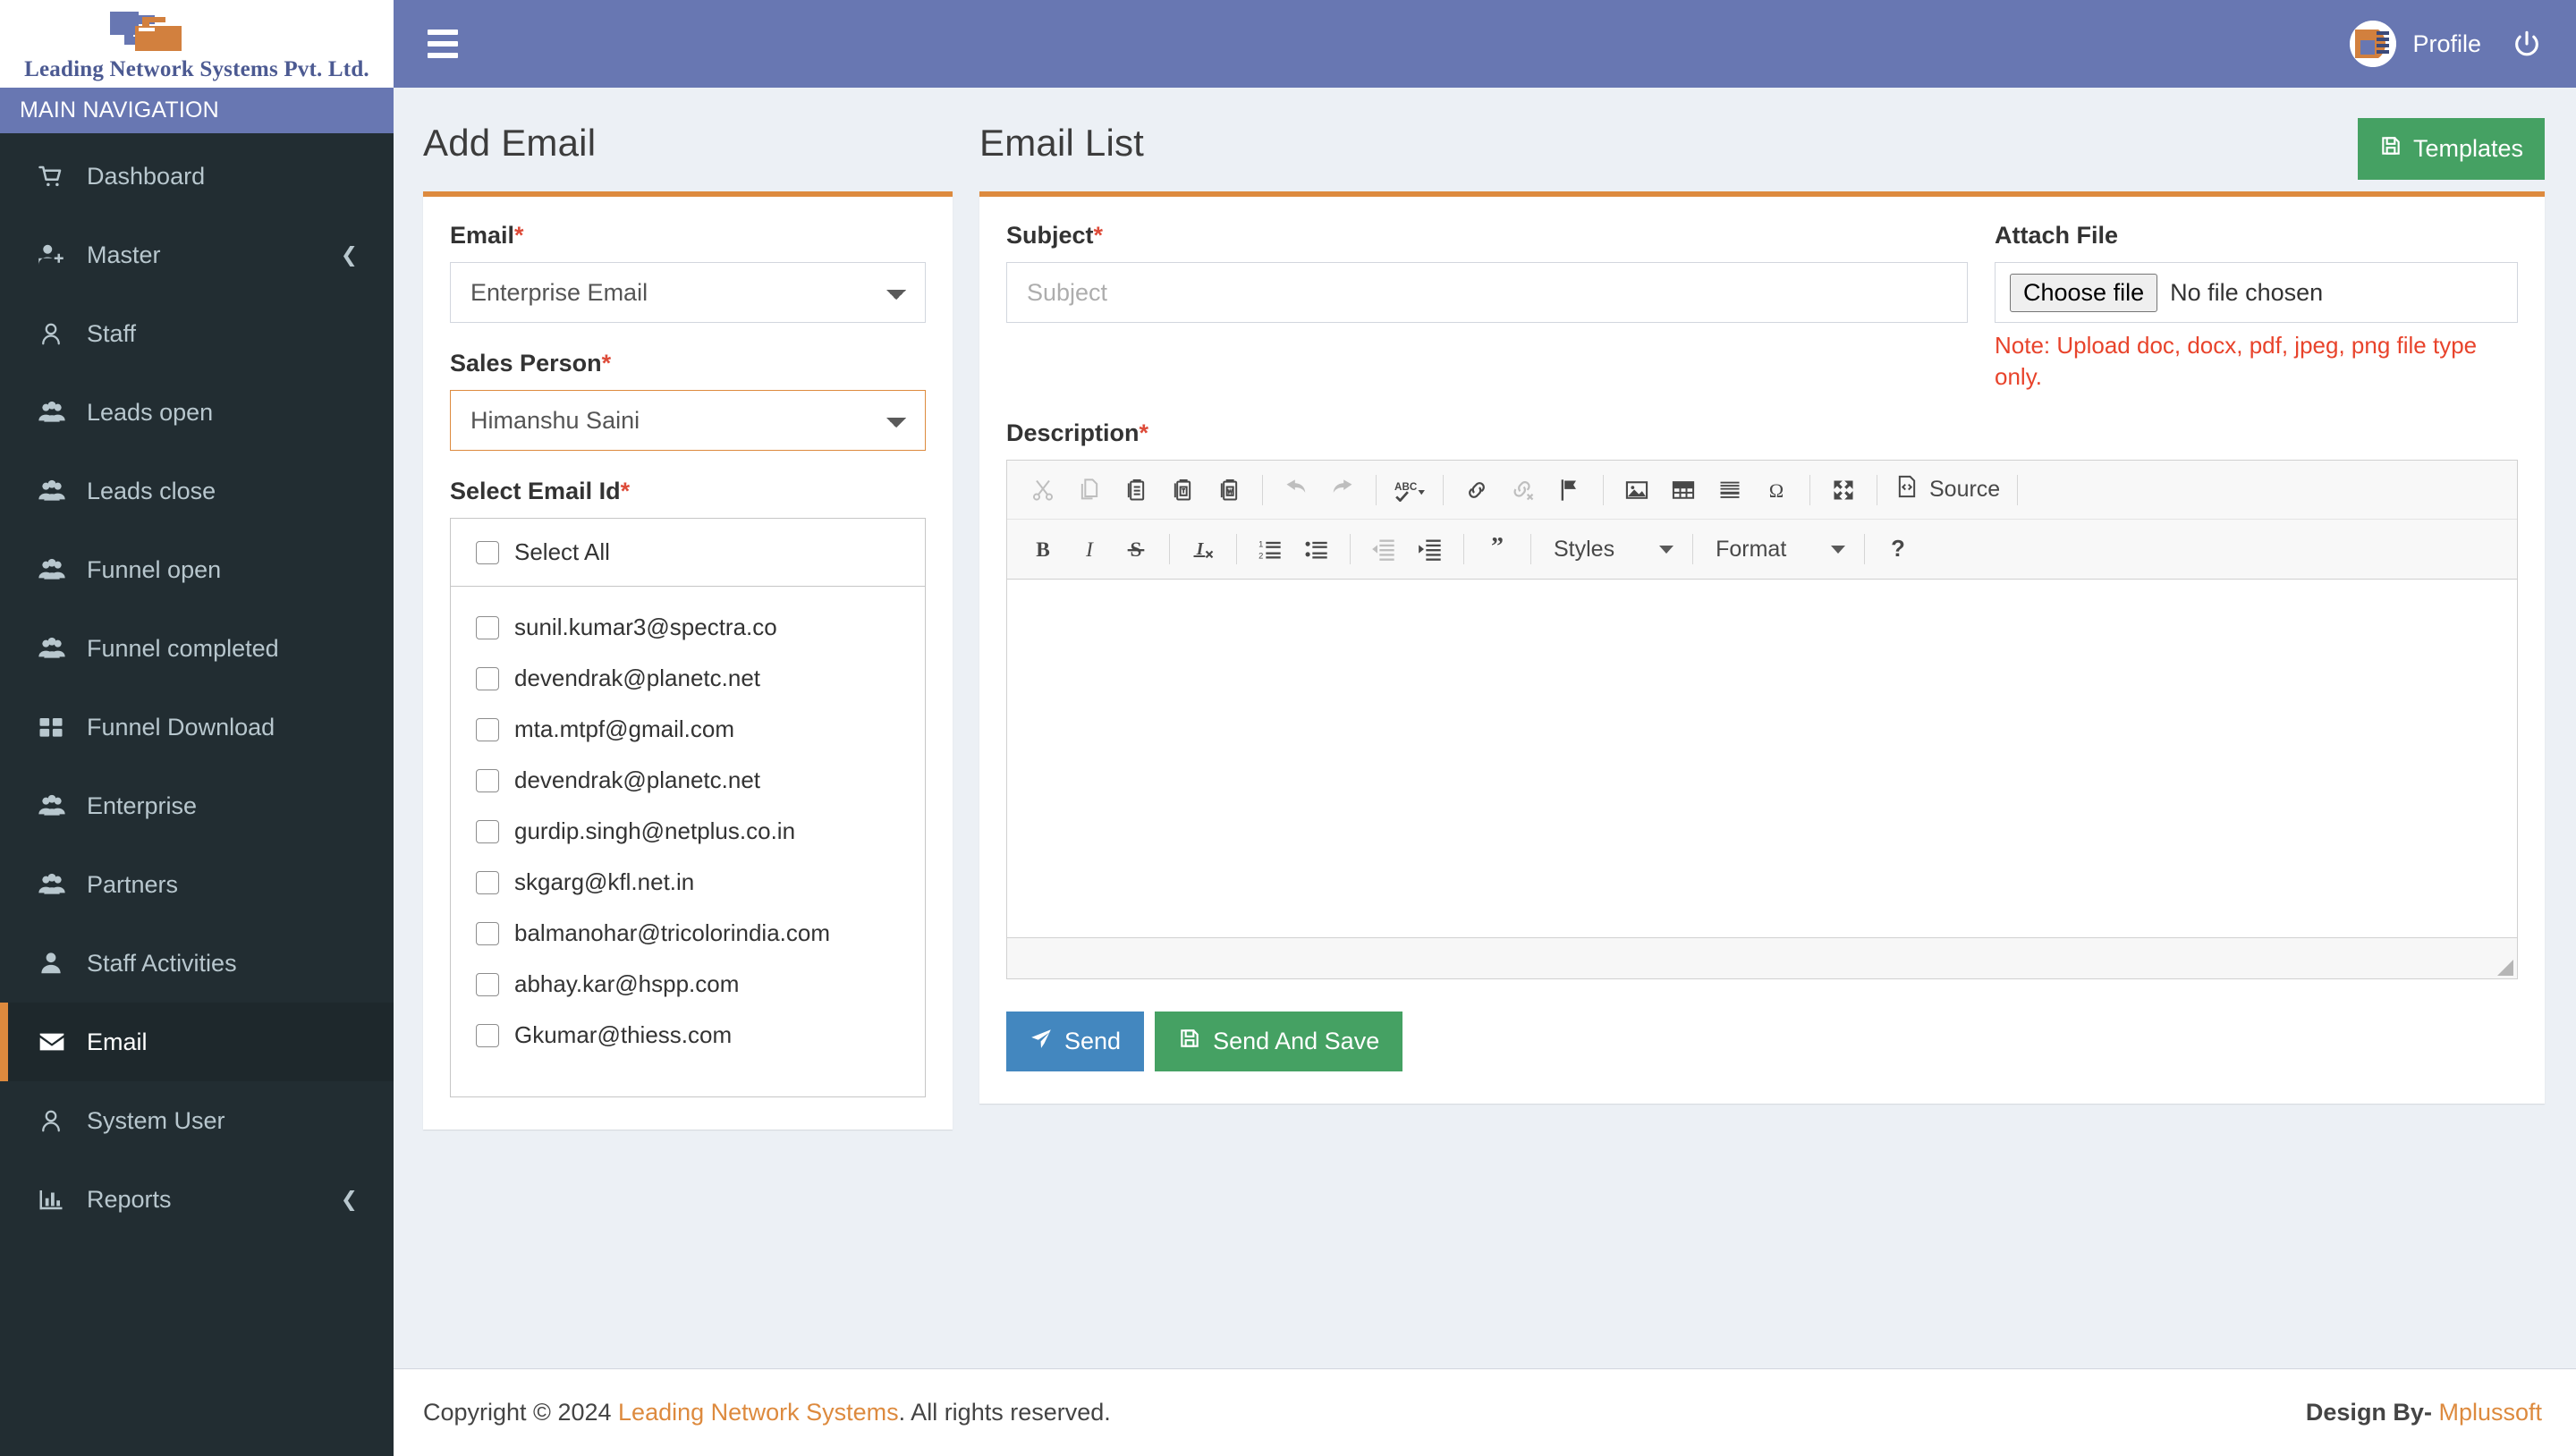  I want to click on format-dropdown: Format, so click(1778, 549).